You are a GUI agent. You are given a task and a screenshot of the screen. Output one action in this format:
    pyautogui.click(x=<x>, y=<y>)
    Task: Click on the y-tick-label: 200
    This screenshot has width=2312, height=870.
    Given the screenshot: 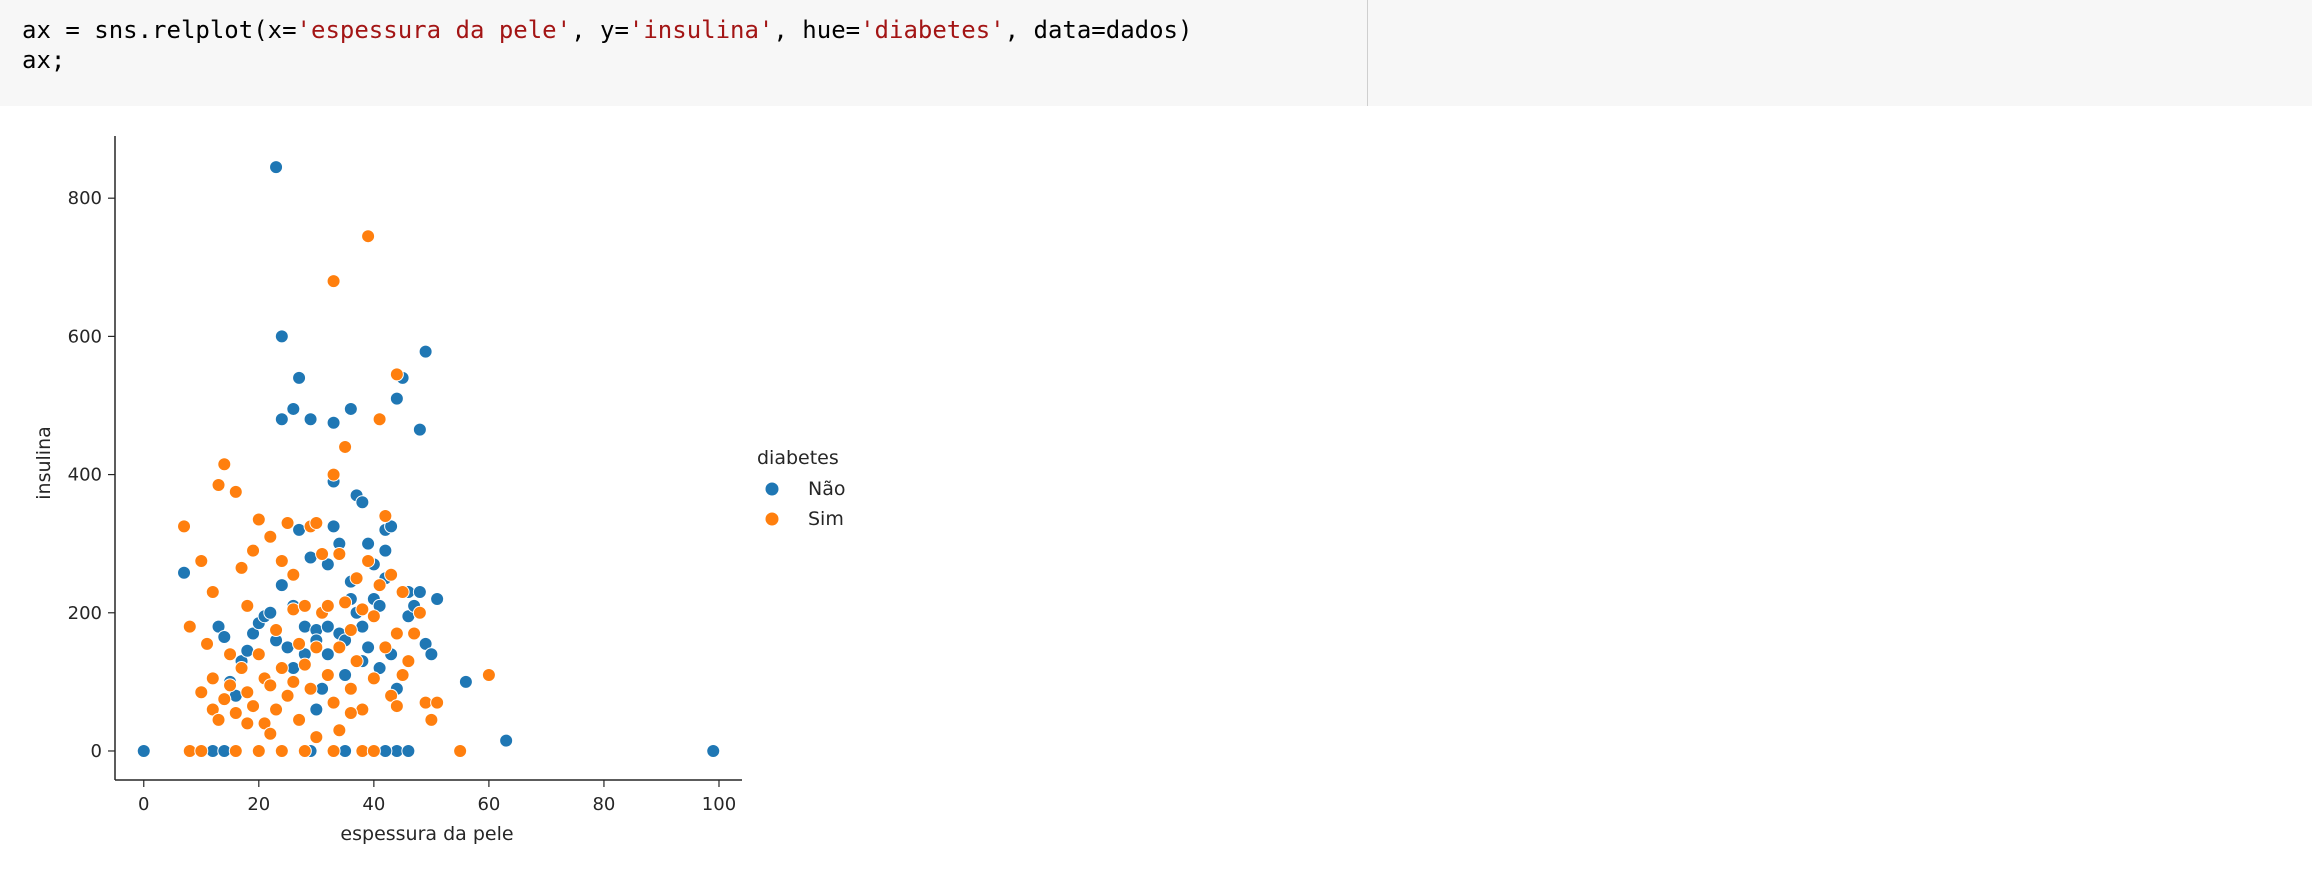 What is the action you would take?
    pyautogui.click(x=85, y=613)
    